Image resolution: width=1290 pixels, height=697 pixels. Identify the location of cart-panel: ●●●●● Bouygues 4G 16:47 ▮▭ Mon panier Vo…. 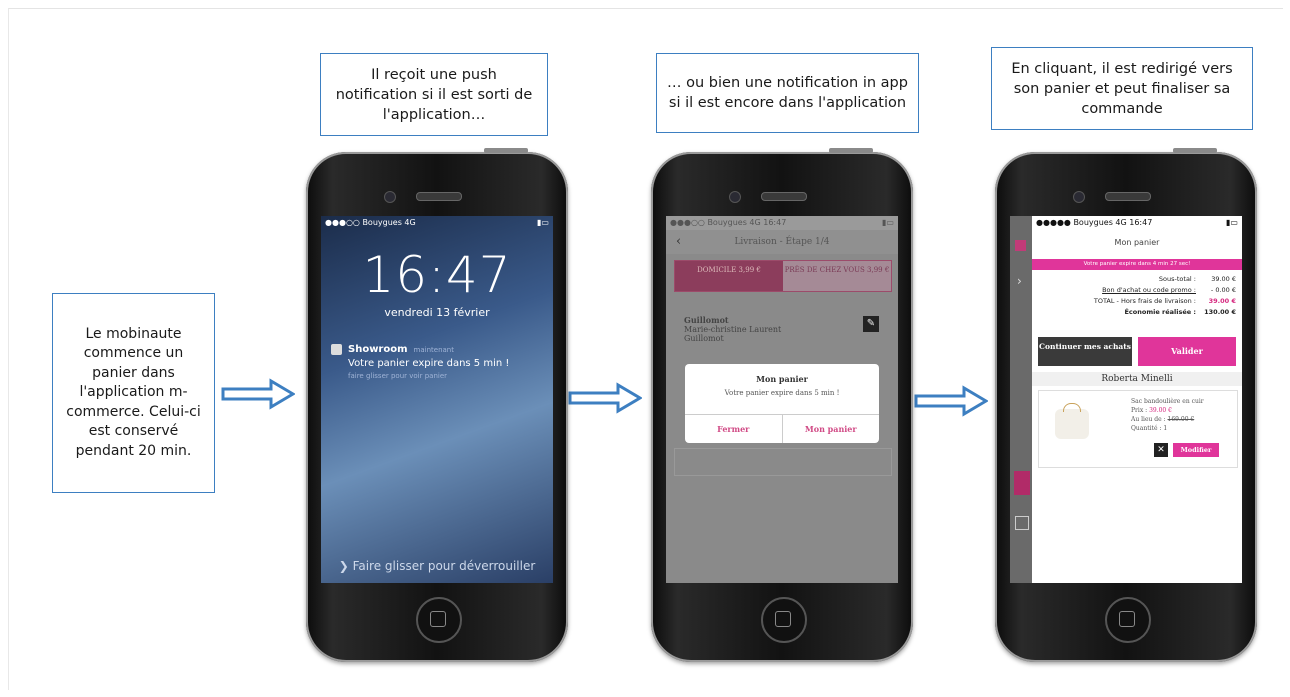
(1137, 399).